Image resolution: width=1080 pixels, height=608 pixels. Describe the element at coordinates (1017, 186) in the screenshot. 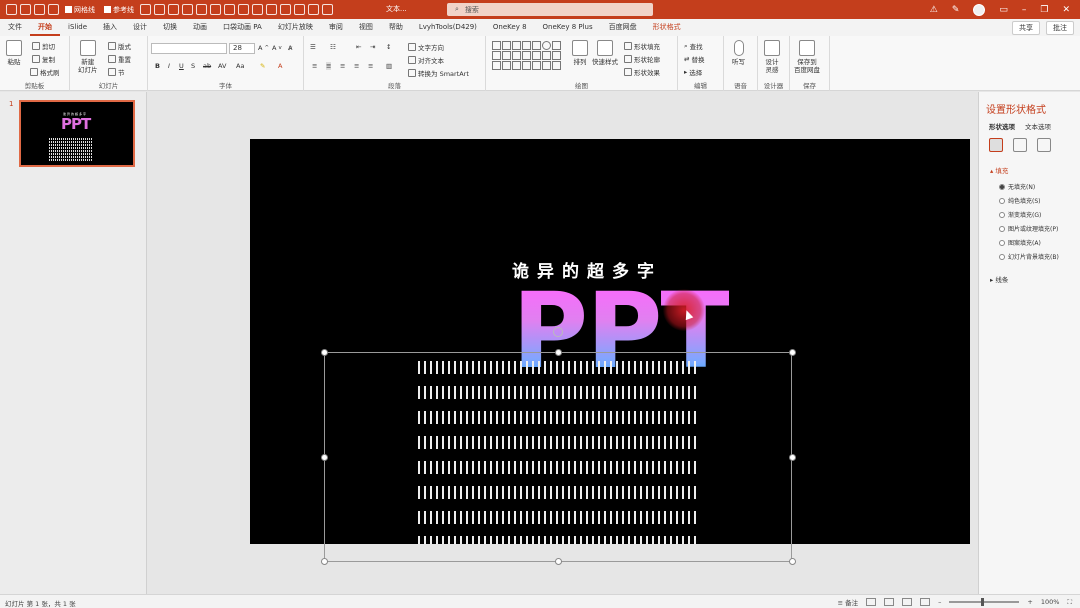

I see `fill-option-none: 无填充(N)` at that location.